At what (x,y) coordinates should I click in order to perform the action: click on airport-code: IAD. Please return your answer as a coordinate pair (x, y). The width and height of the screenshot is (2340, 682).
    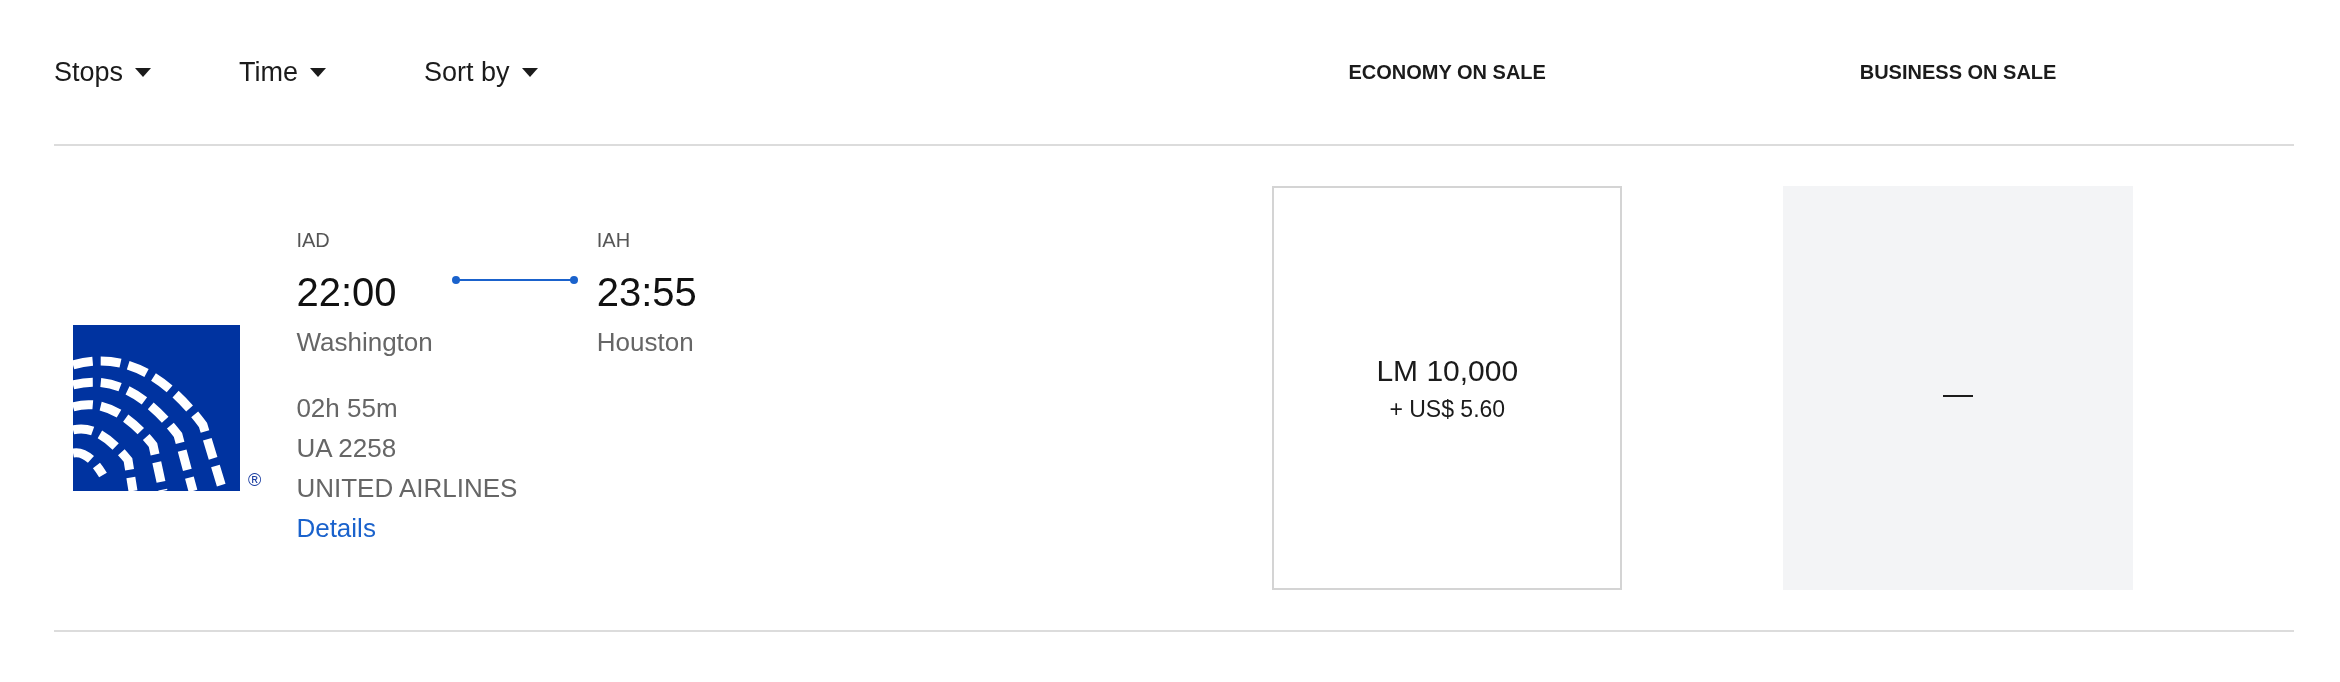
    Looking at the image, I should click on (313, 240).